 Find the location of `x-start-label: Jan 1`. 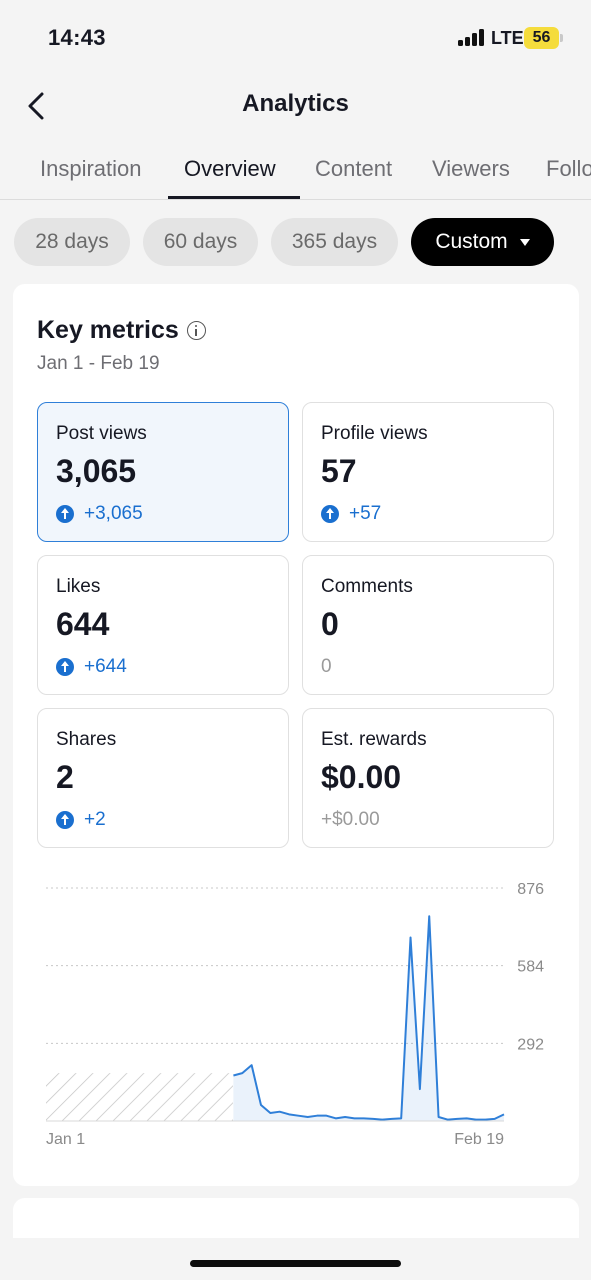

x-start-label: Jan 1 is located at coordinates (65, 1139).